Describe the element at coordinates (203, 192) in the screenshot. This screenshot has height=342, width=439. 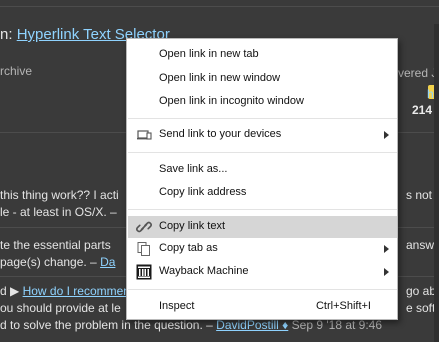
I see `menu-item-label: Copy link address` at that location.